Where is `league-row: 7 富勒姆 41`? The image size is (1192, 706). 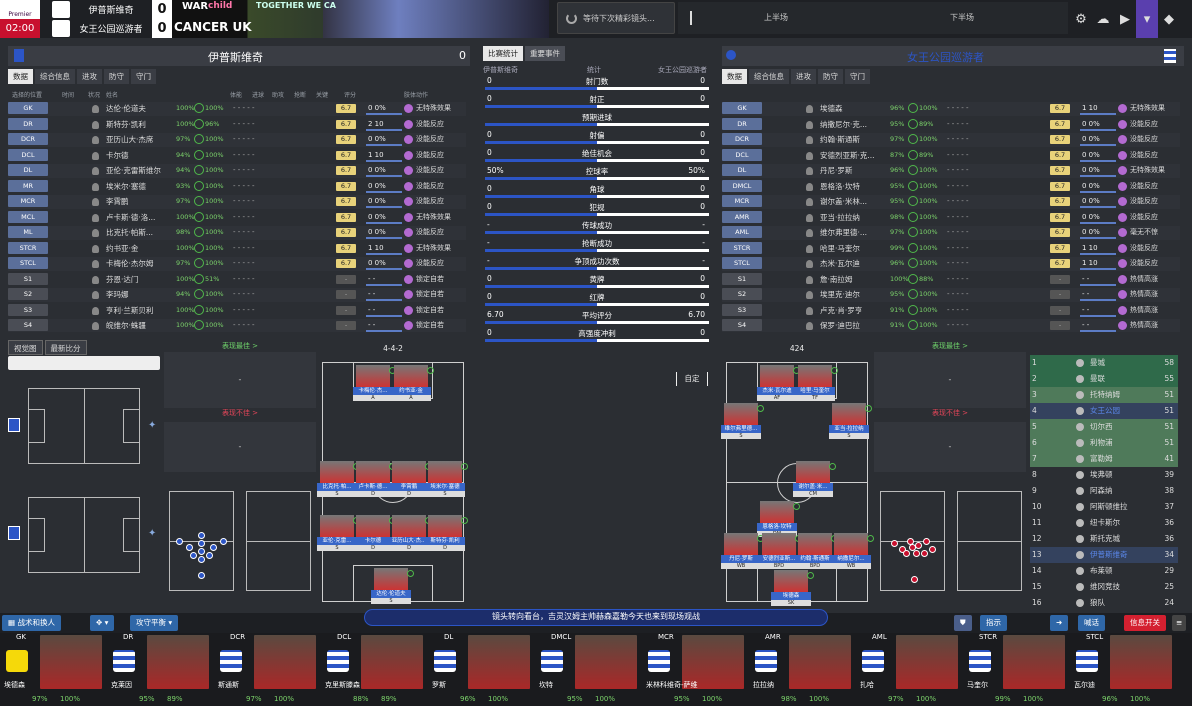 league-row: 7 富勒姆 41 is located at coordinates (1104, 459).